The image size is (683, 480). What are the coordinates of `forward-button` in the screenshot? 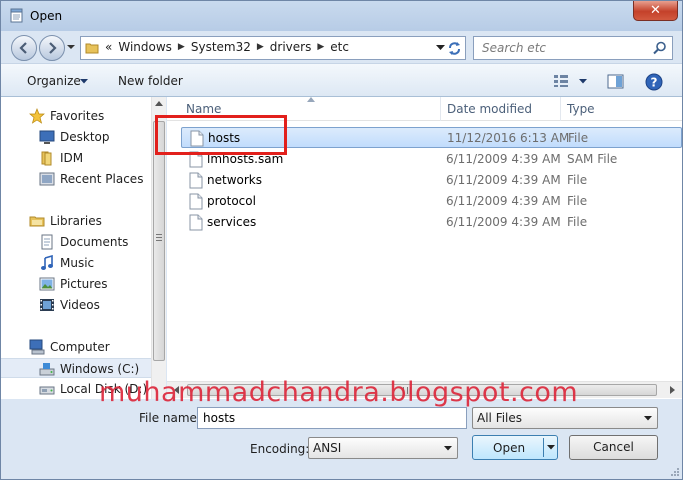 It's located at (52, 48).